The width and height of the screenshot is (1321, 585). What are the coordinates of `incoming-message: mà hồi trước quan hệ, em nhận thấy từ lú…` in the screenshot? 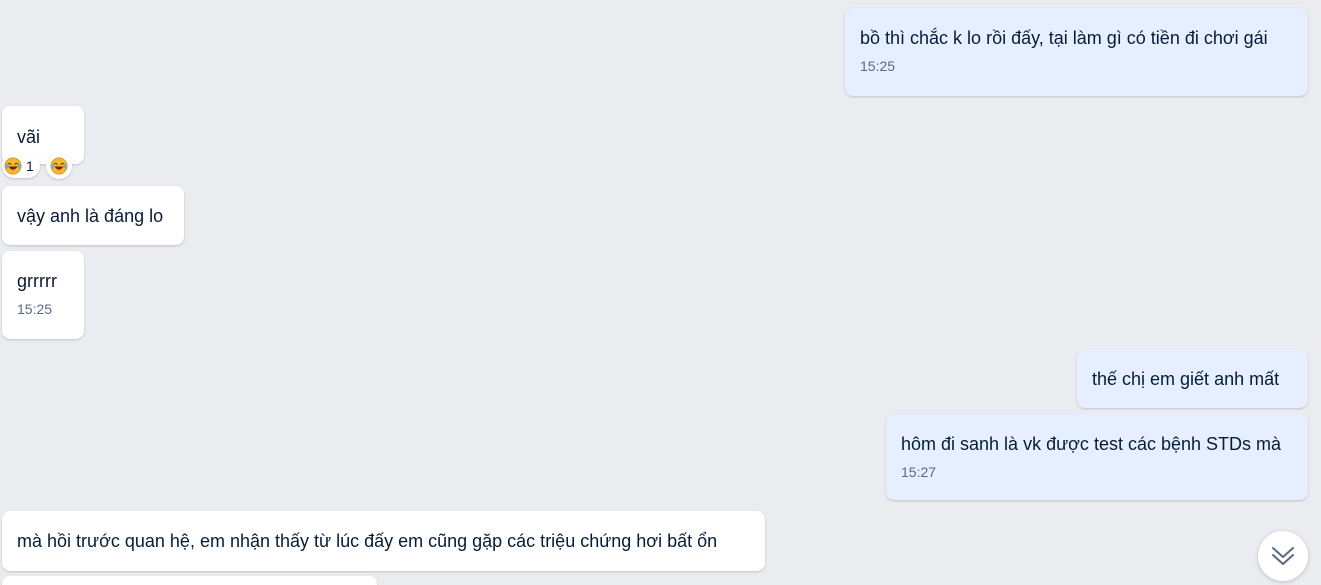 It's located at (383, 541).